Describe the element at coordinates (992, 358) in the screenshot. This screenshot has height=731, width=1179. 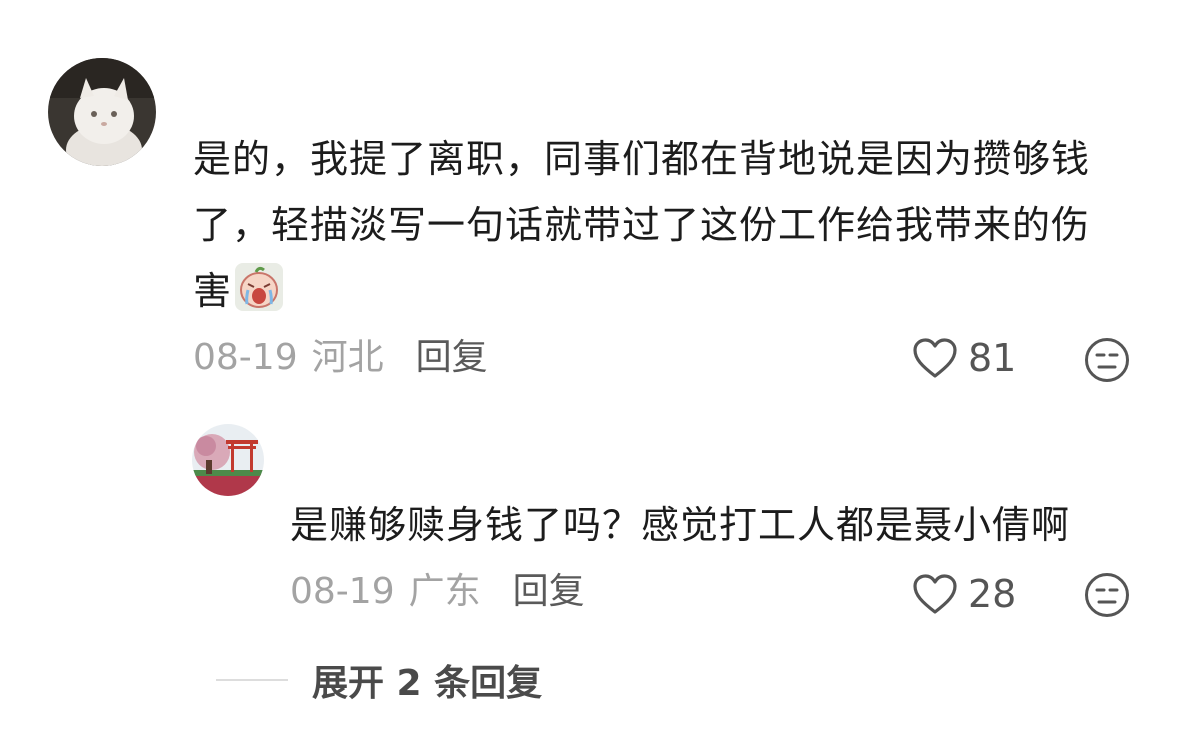
I see `comment-like-count: 81` at that location.